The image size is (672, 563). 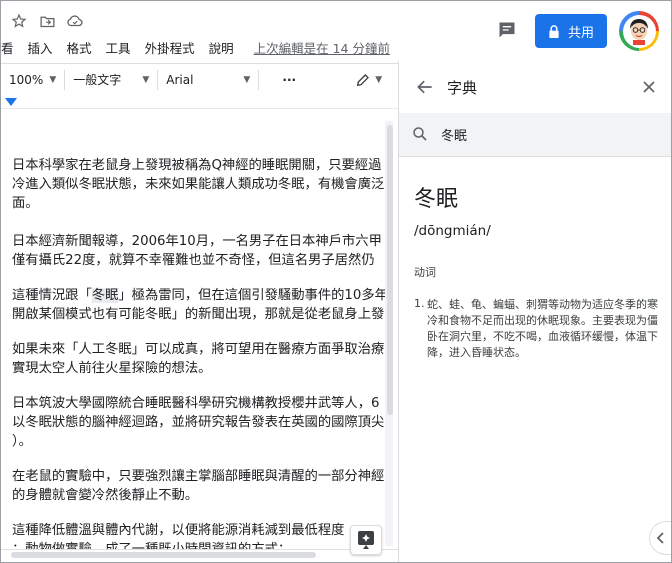 I want to click on text-line: 以冬眠狀態的腦神經迴路，並將研究報告發表在英國的國際頂尖, so click(x=198, y=422).